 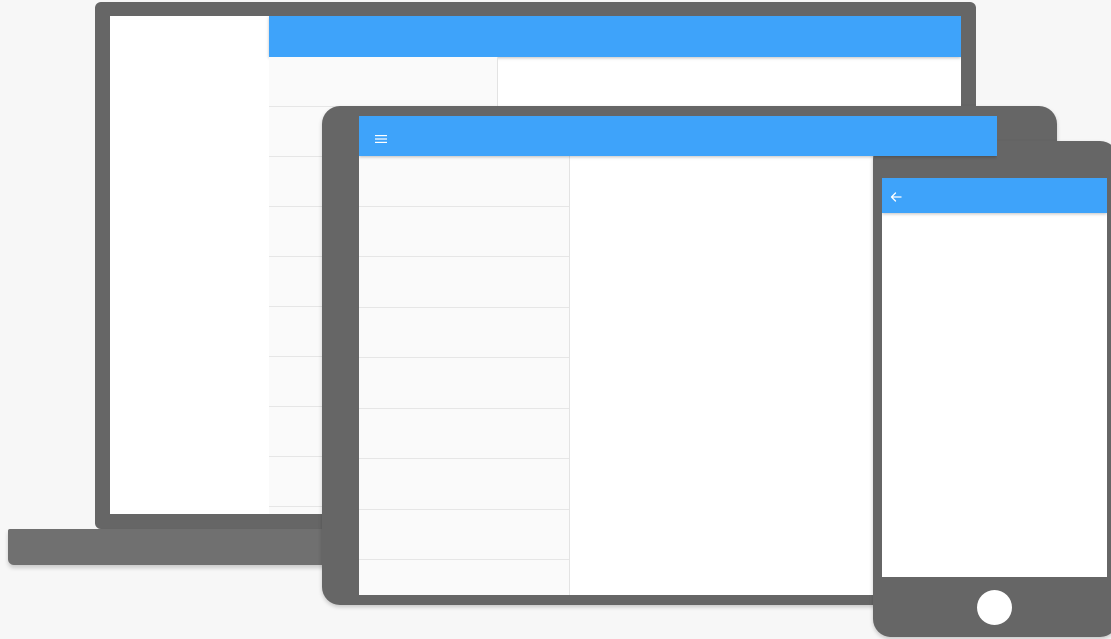 What do you see at coordinates (896, 196) in the screenshot?
I see `arrow-back-icon` at bounding box center [896, 196].